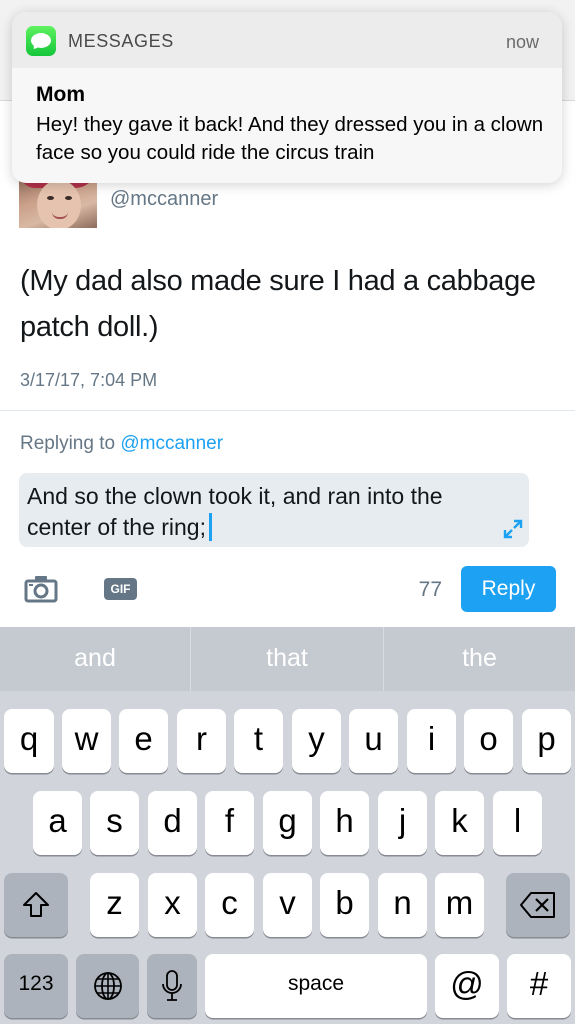 This screenshot has height=1024, width=575. Describe the element at coordinates (171, 443) in the screenshot. I see `replying-to-handle: @mccanner` at that location.